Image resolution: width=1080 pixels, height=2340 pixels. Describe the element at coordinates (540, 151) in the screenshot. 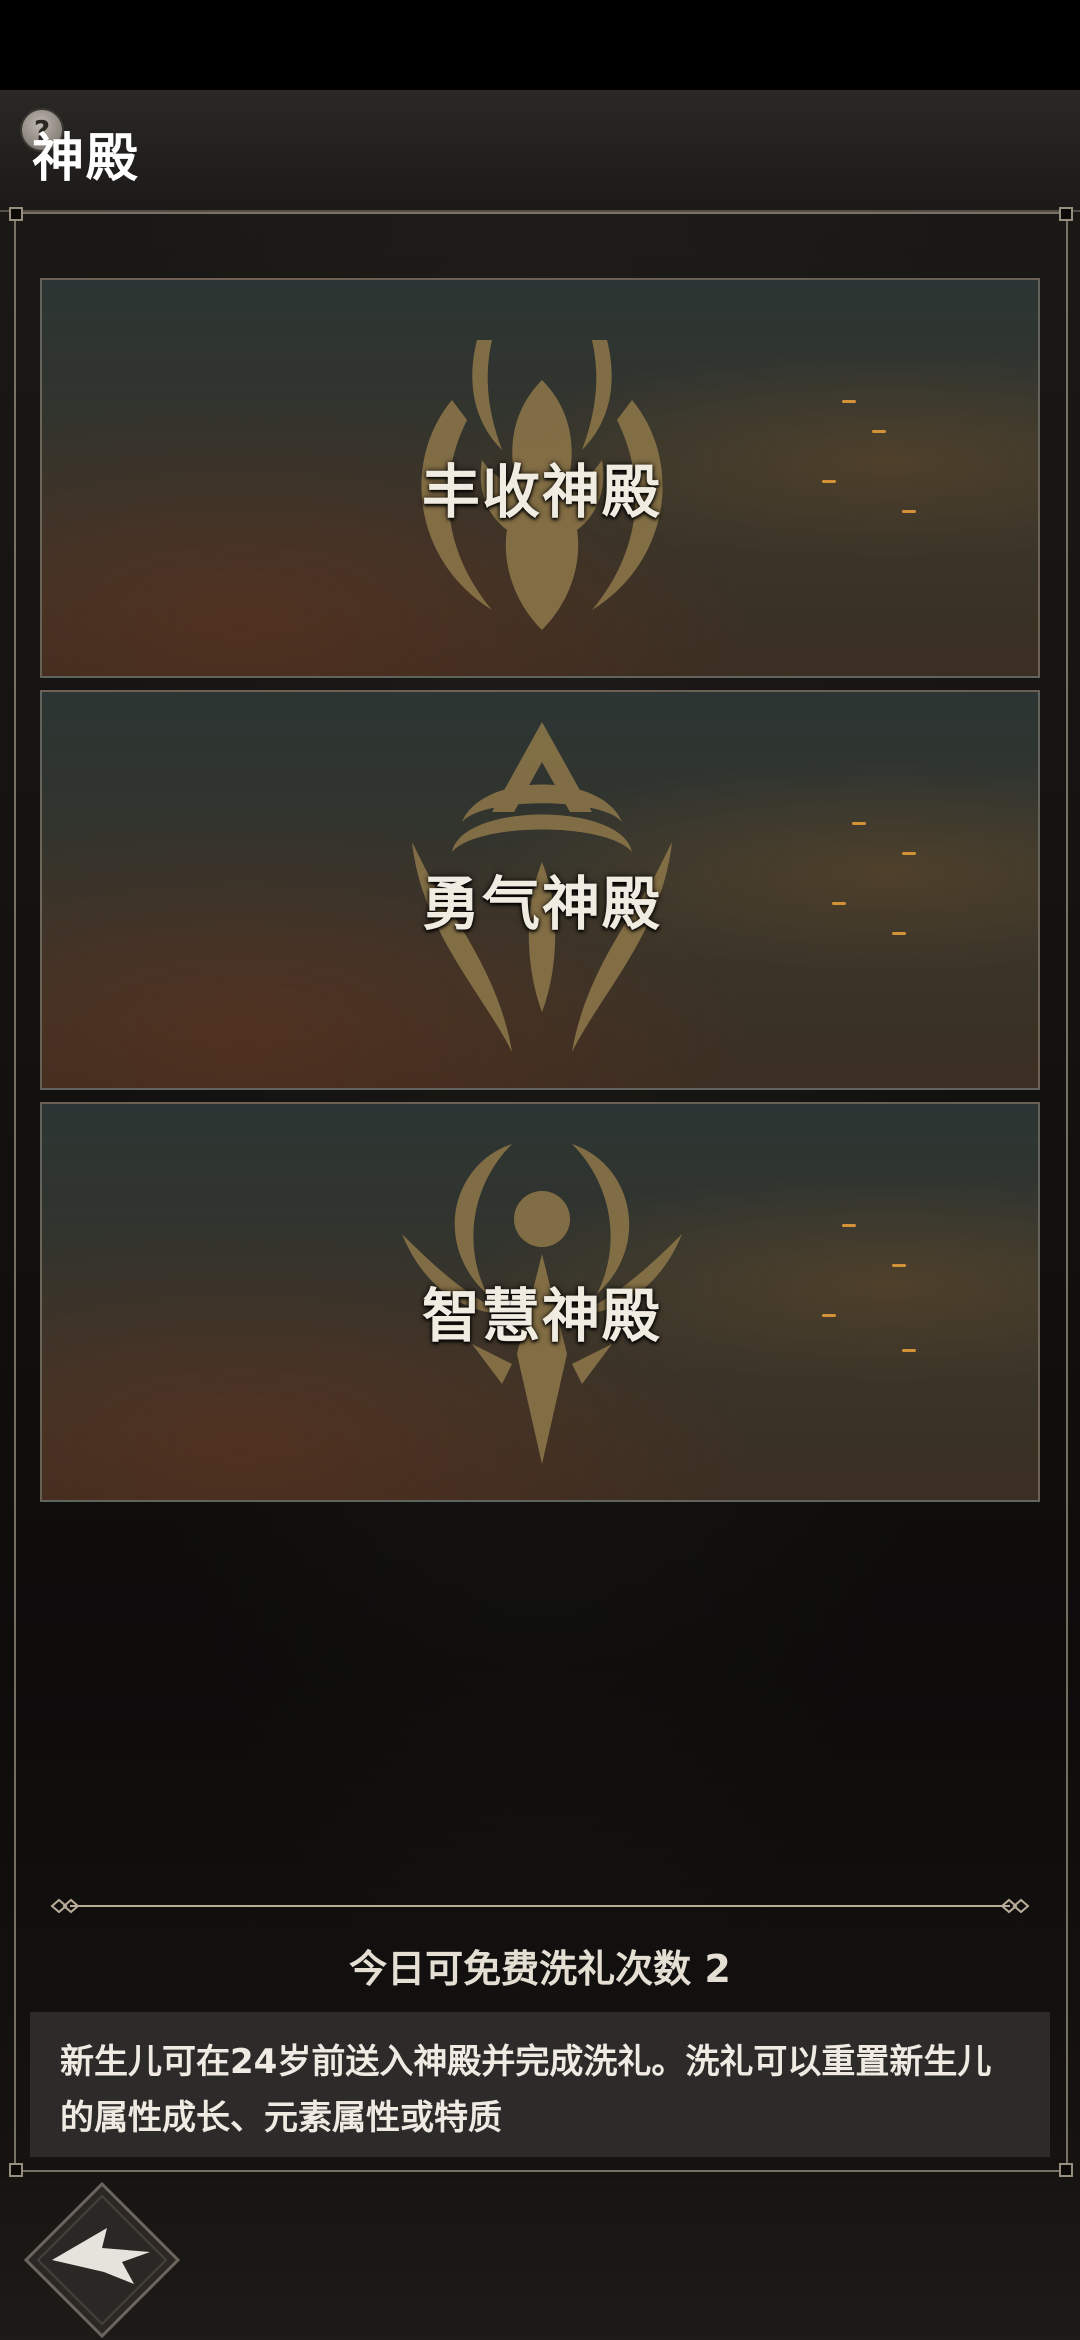

I see `header-bar` at that location.